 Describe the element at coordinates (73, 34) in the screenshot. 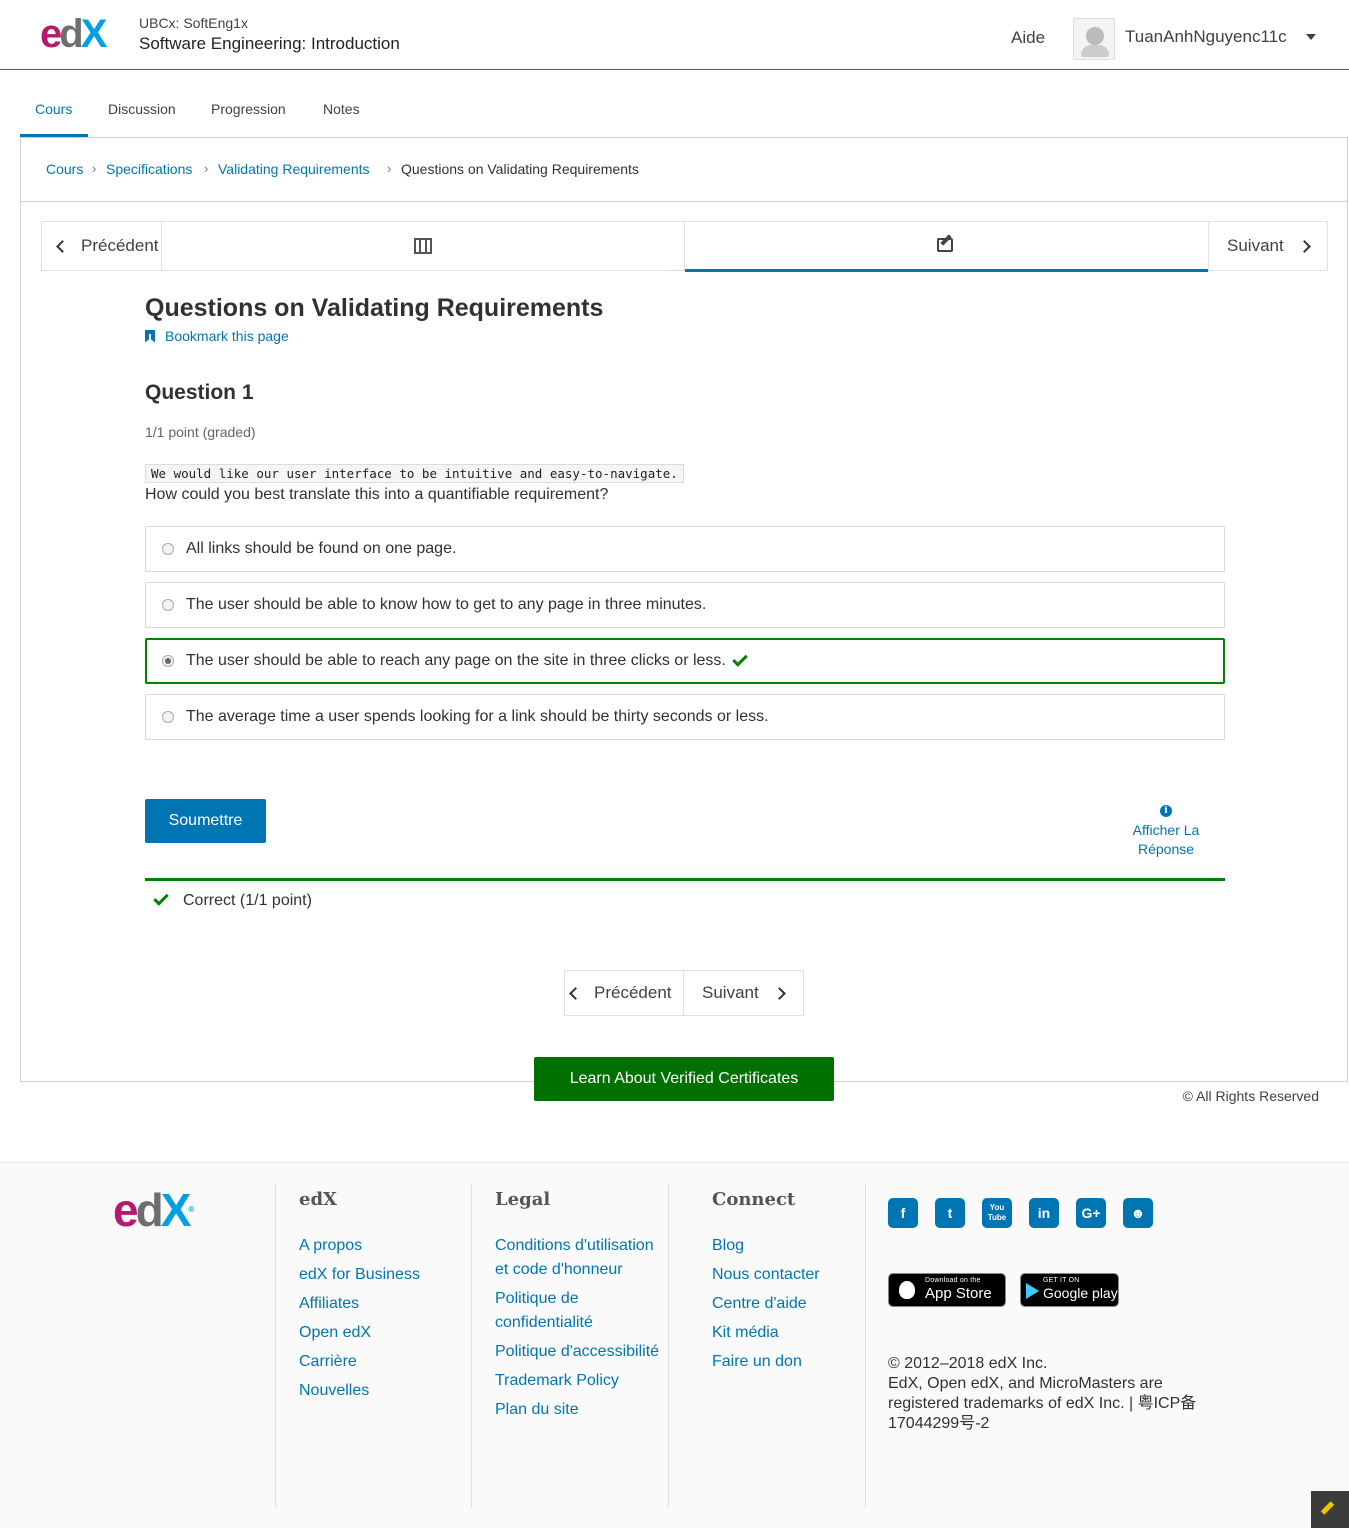

I see `edx-logo: edX` at that location.